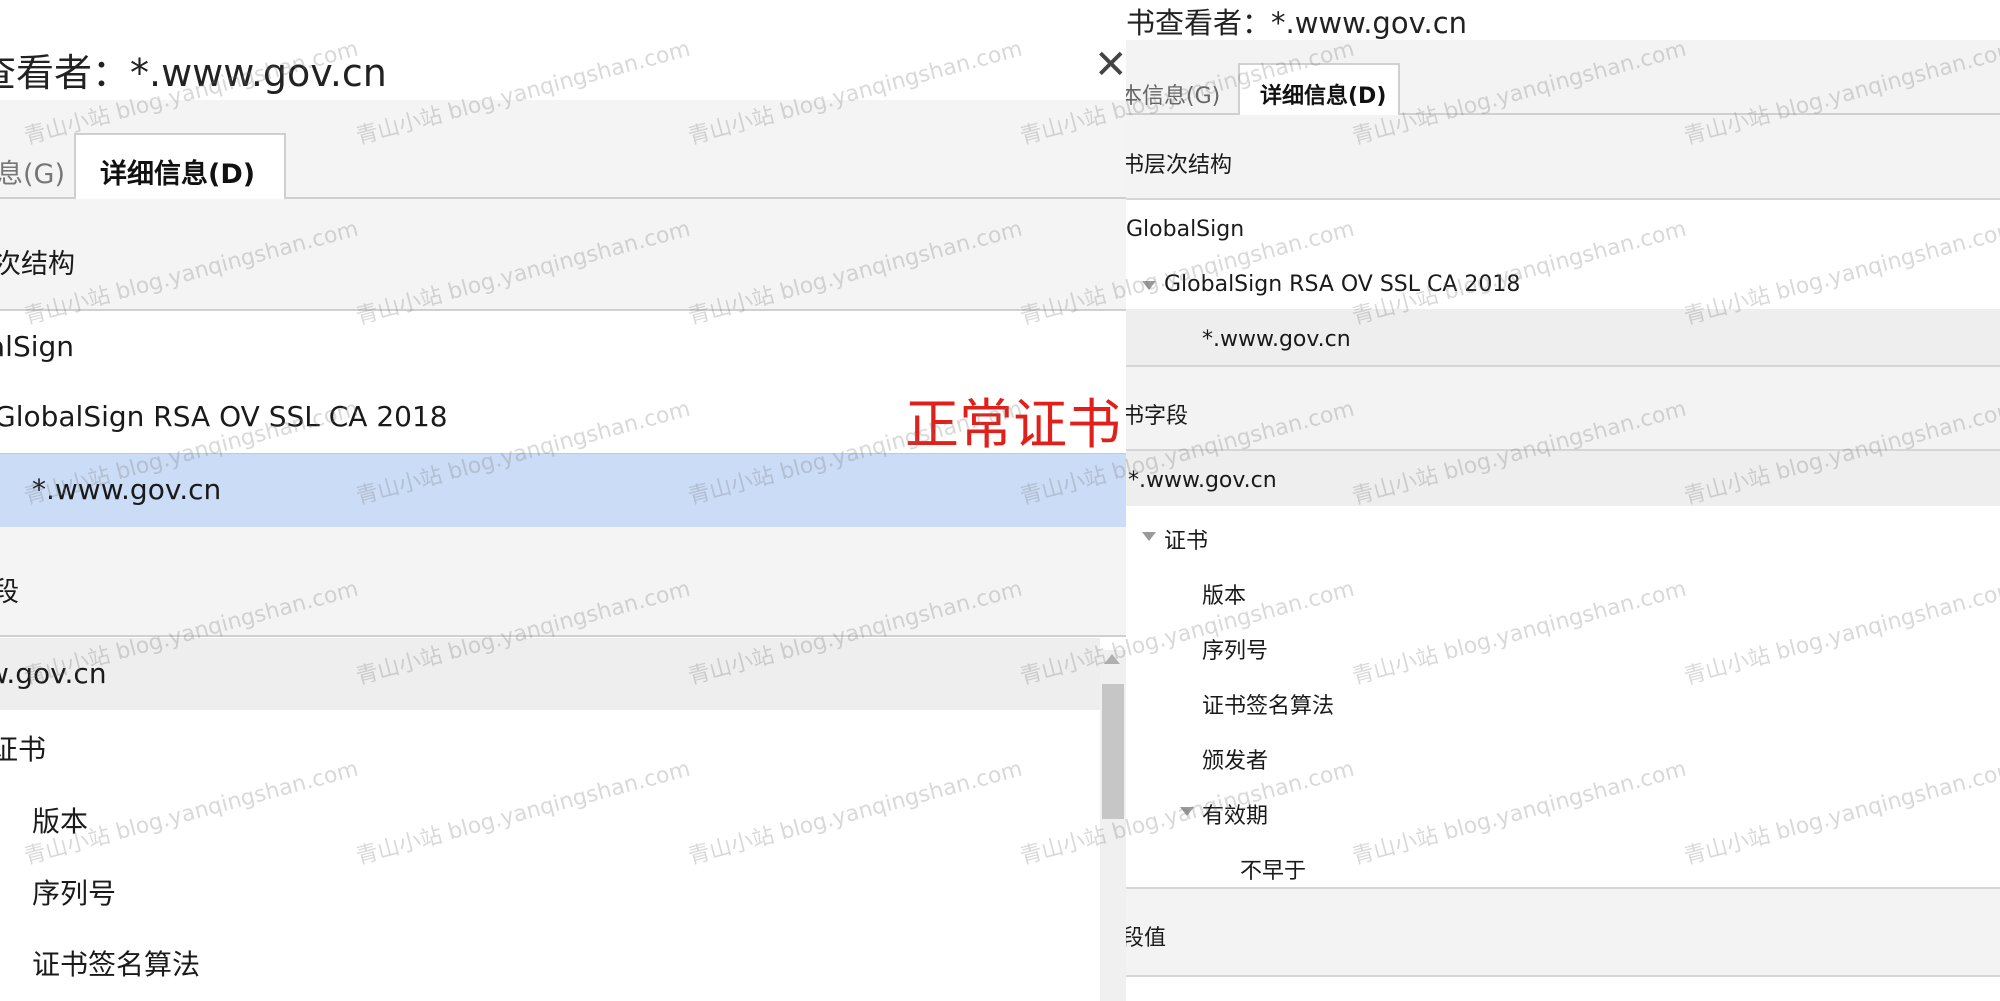  I want to click on right-field-serial: 序列号, so click(1235, 649).